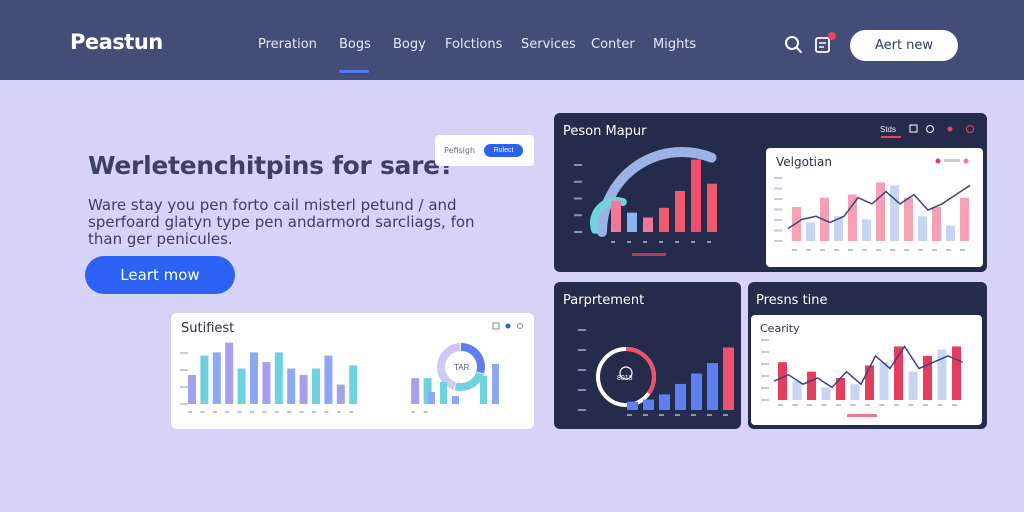 Image resolution: width=1024 pixels, height=512 pixels. Describe the element at coordinates (503, 150) in the screenshot. I see `mini-card-pill: Rulect` at that location.